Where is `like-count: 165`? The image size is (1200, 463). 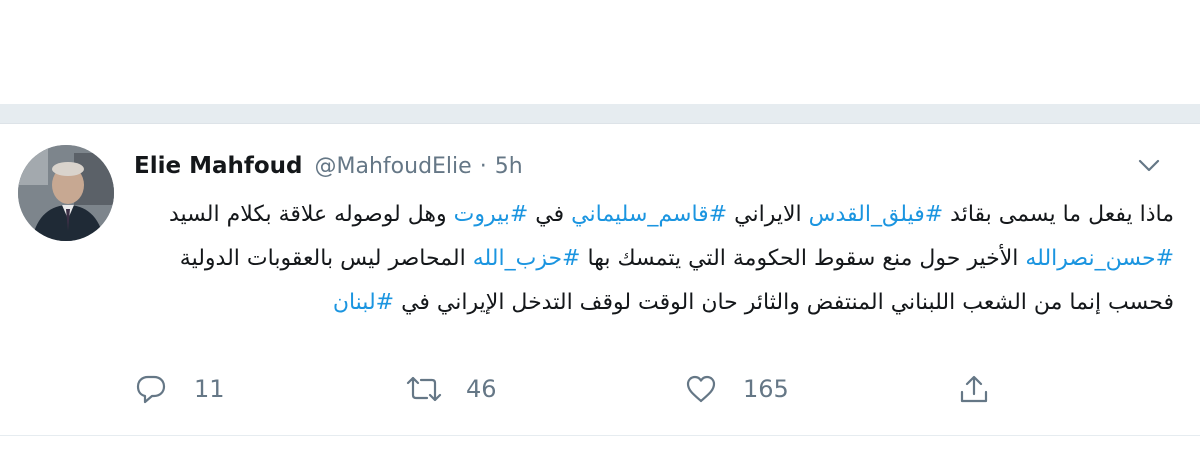
like-count: 165 is located at coordinates (766, 389).